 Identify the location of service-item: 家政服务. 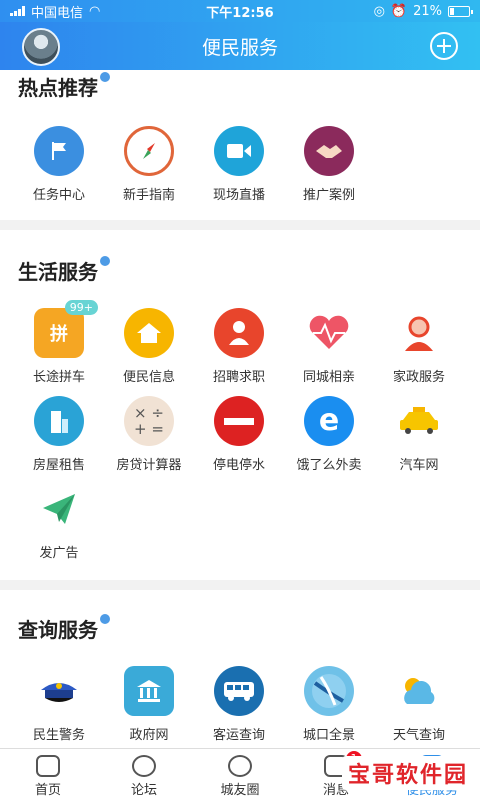
(419, 346).